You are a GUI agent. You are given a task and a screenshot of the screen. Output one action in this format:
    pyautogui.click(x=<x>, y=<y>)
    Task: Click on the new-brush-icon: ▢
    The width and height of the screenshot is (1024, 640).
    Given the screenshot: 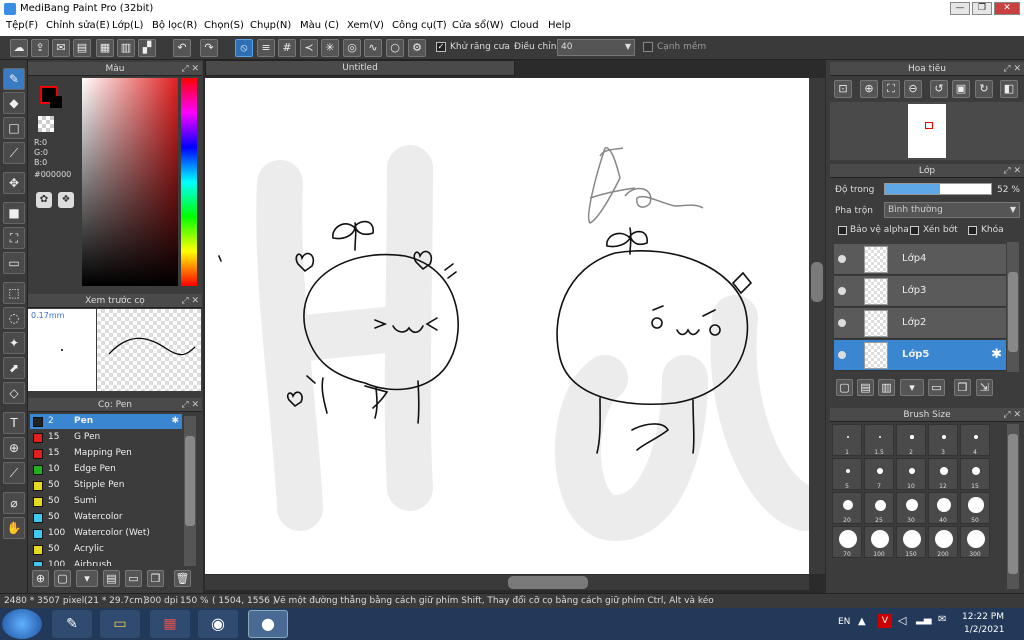 What is the action you would take?
    pyautogui.click(x=62, y=578)
    